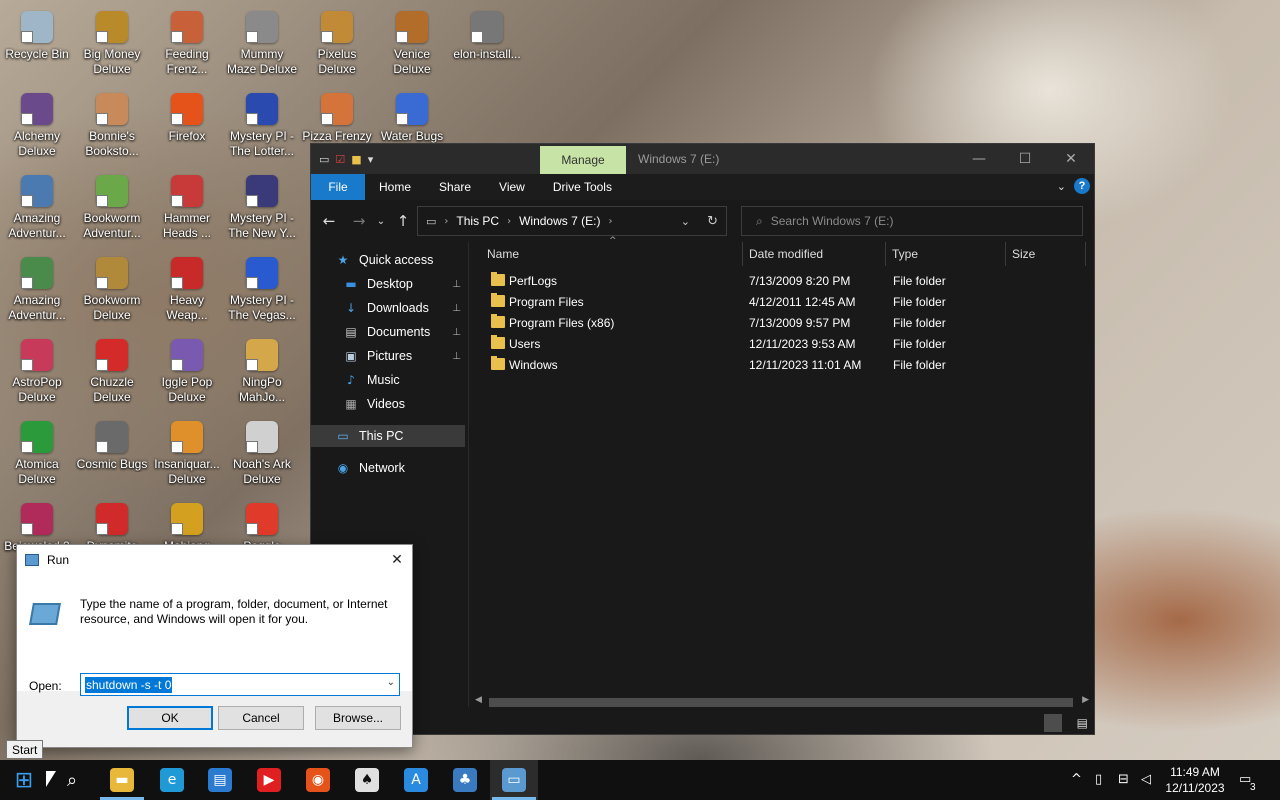 The image size is (1280, 800). I want to click on details-view-icon, so click(1053, 723).